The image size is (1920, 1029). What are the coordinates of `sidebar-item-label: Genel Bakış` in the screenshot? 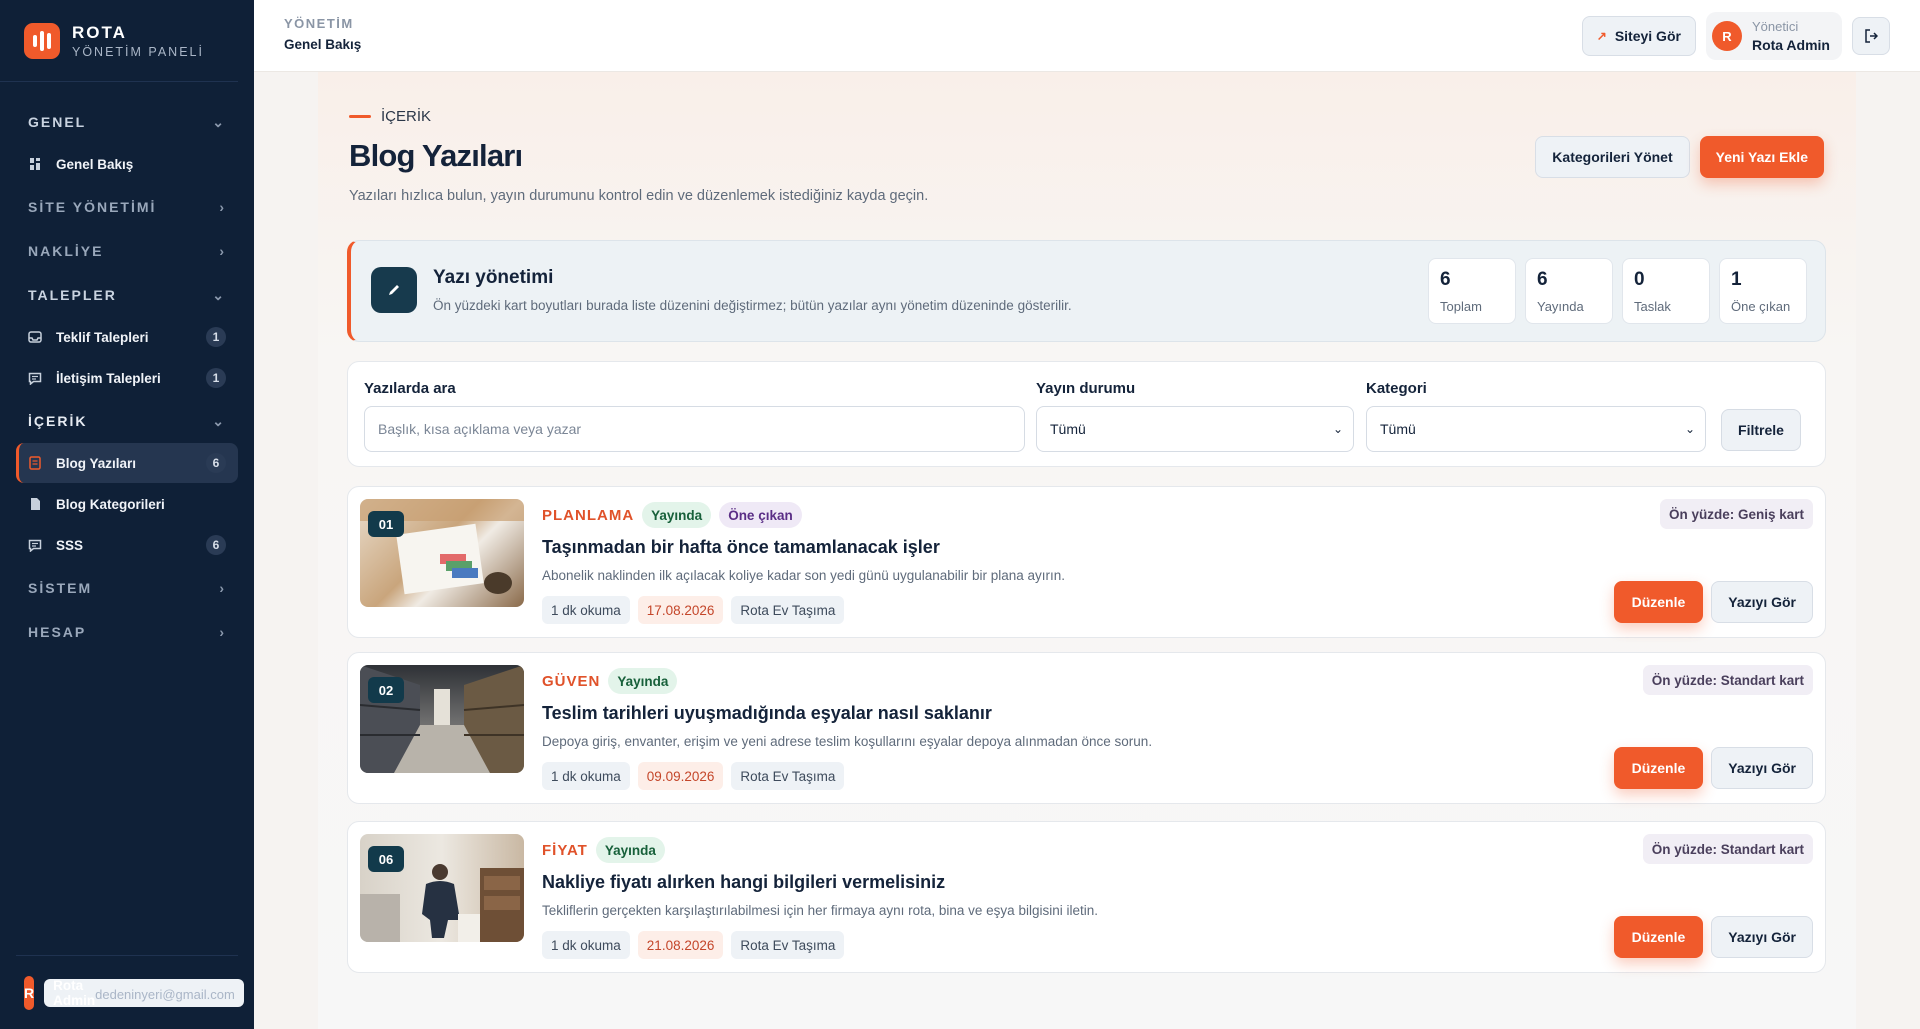 It's located at (95, 164).